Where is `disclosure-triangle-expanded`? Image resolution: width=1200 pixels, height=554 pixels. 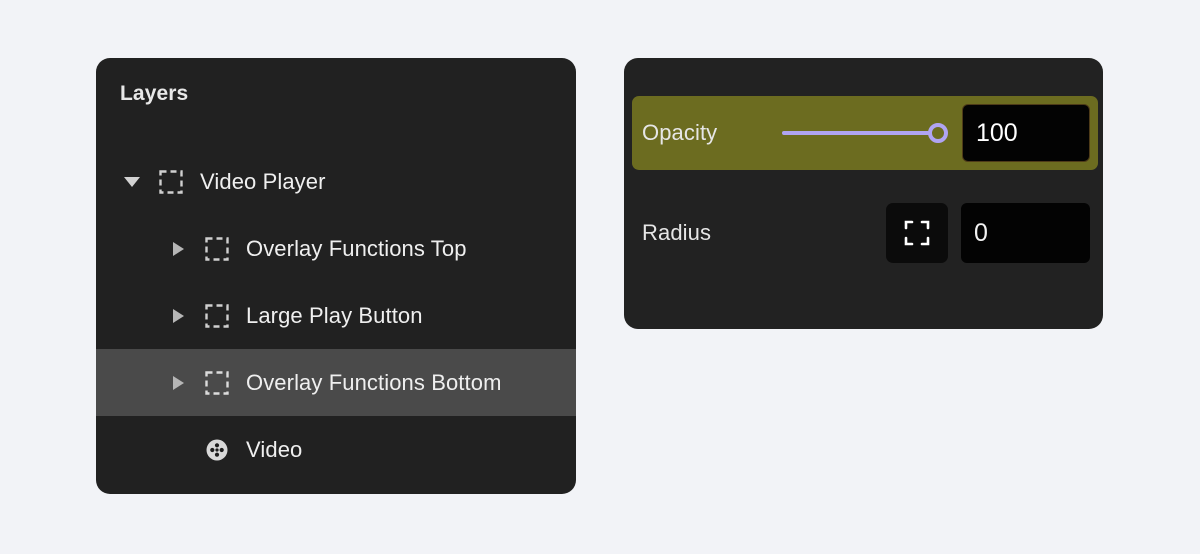 disclosure-triangle-expanded is located at coordinates (132, 182).